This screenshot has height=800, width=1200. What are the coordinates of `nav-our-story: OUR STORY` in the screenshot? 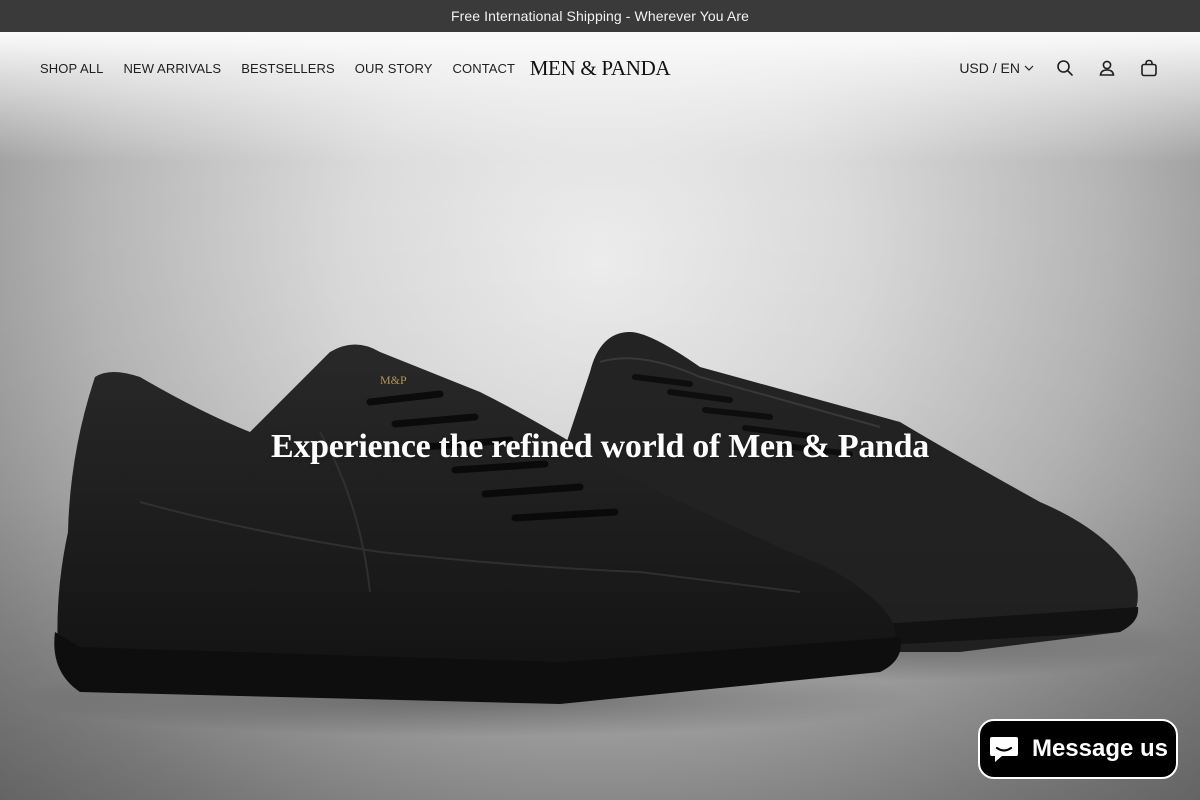 It's located at (394, 68).